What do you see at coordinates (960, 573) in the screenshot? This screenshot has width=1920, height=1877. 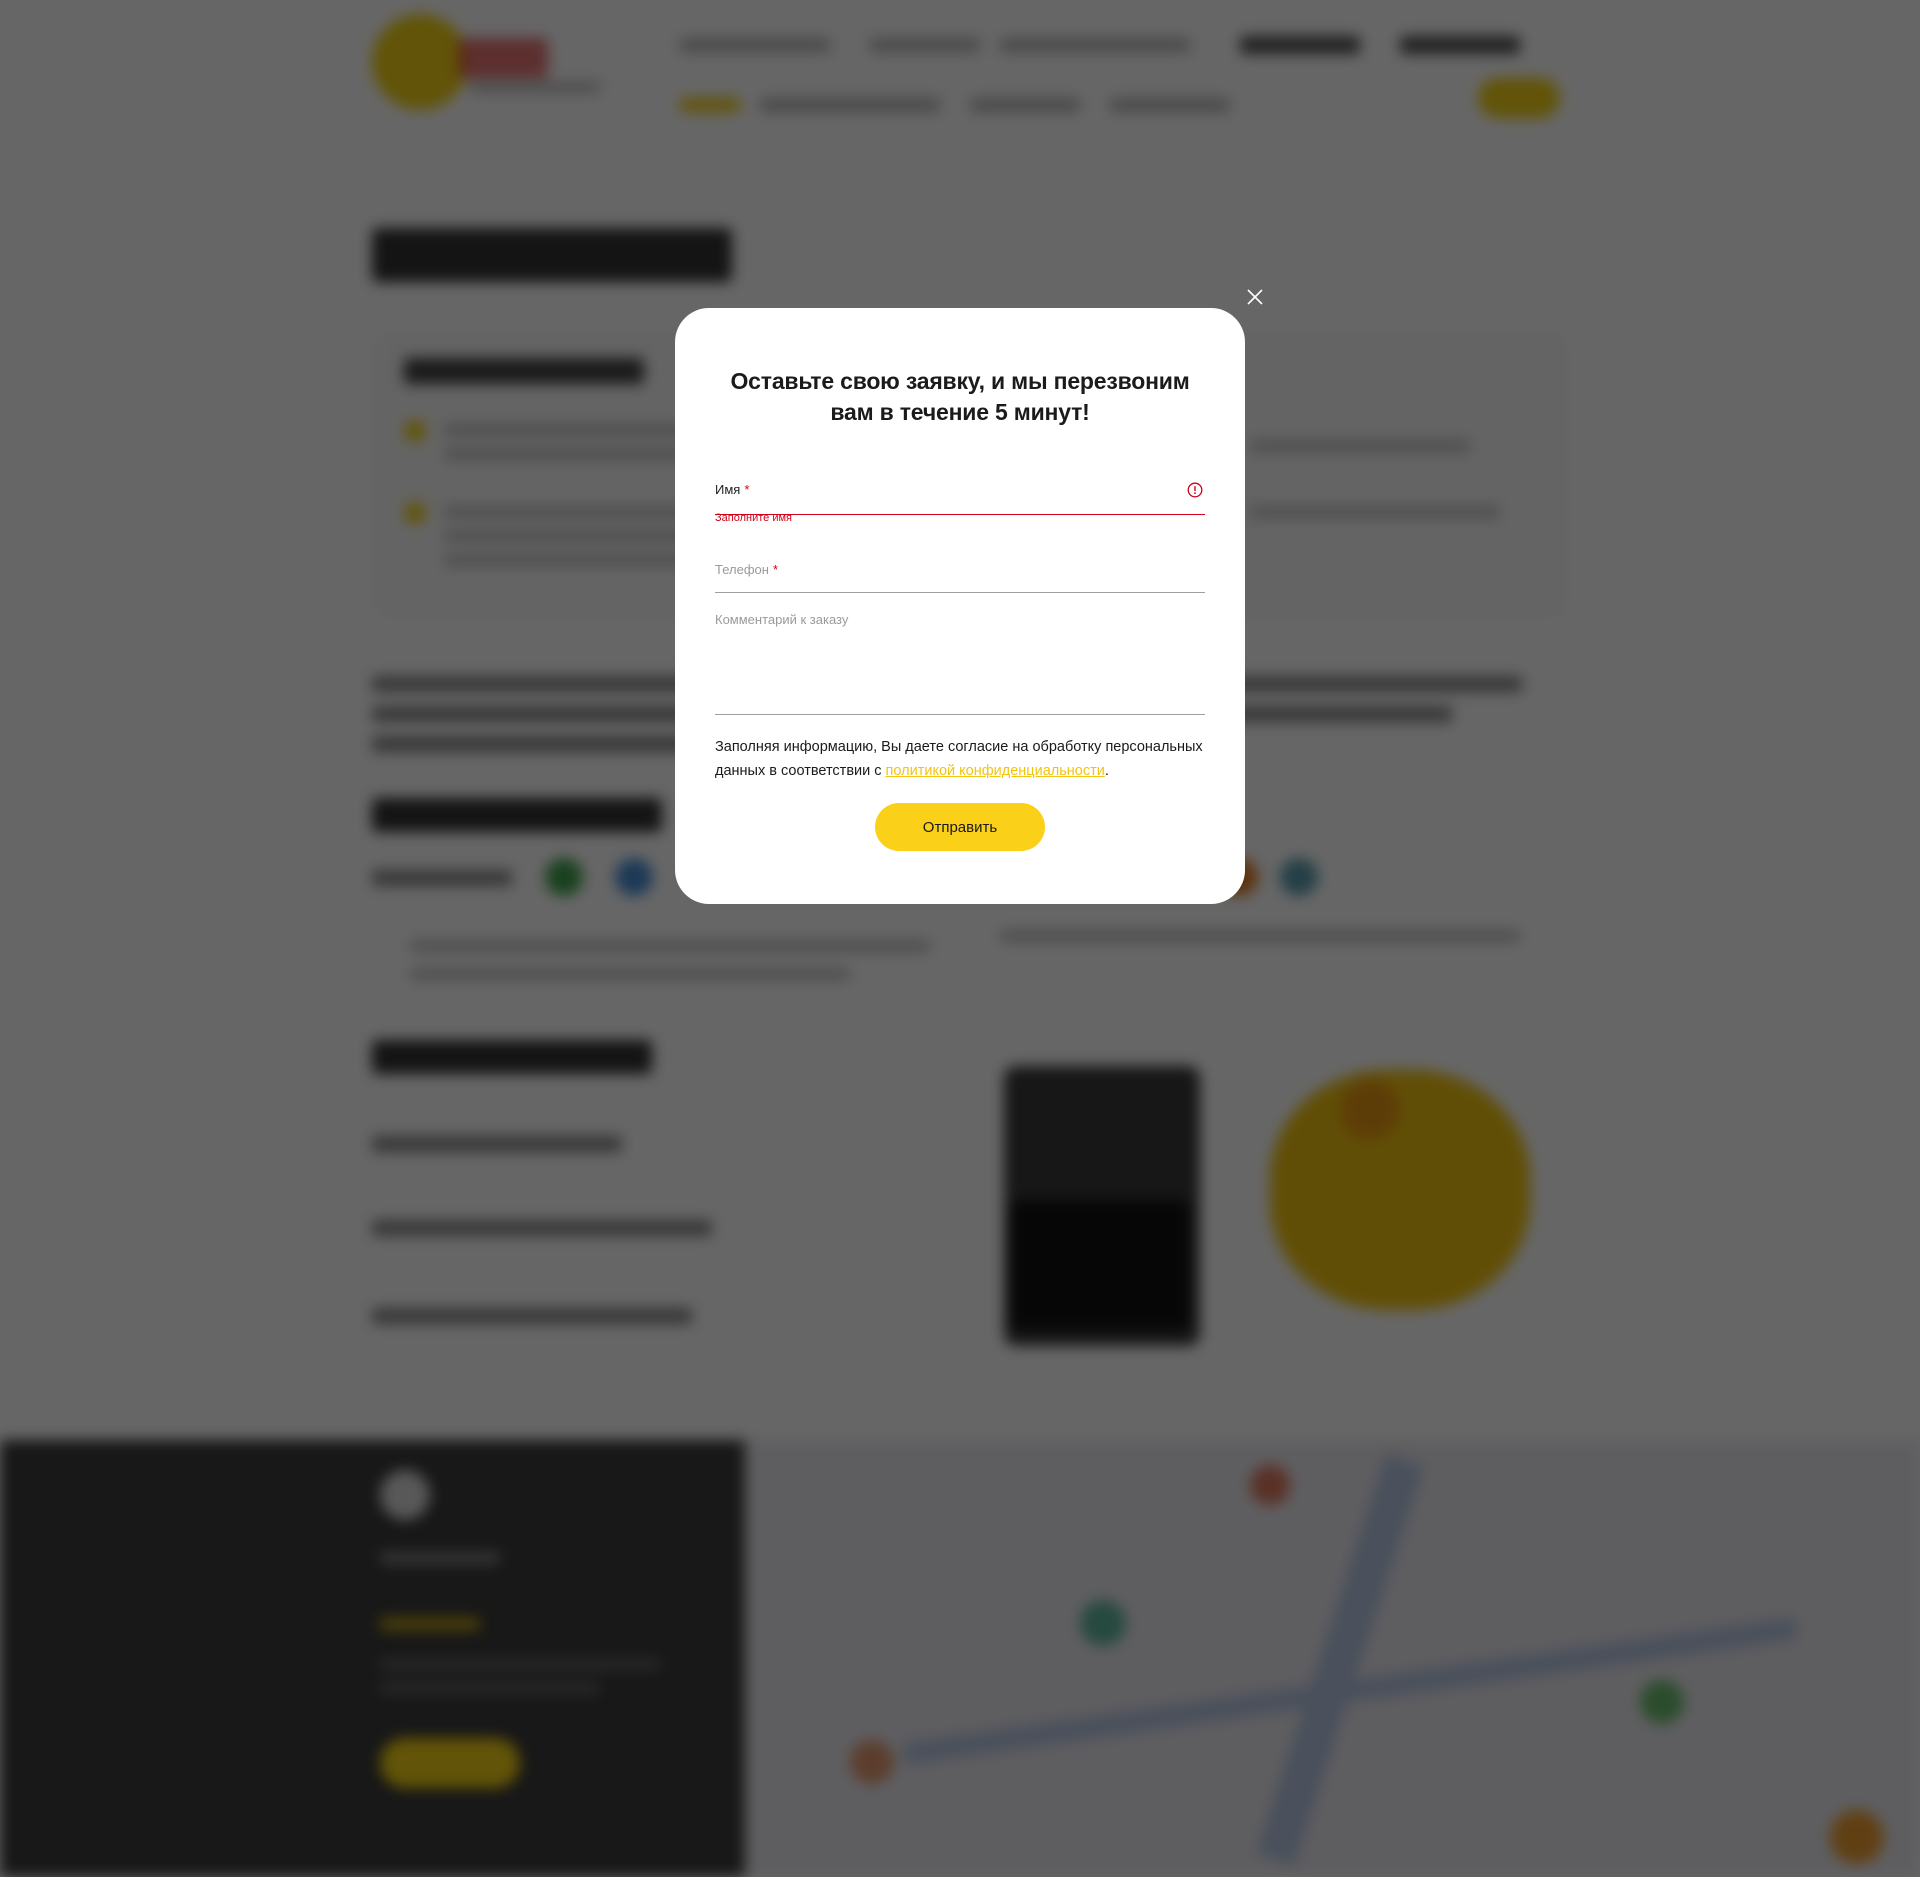 I see `phone-field: Телефон *` at bounding box center [960, 573].